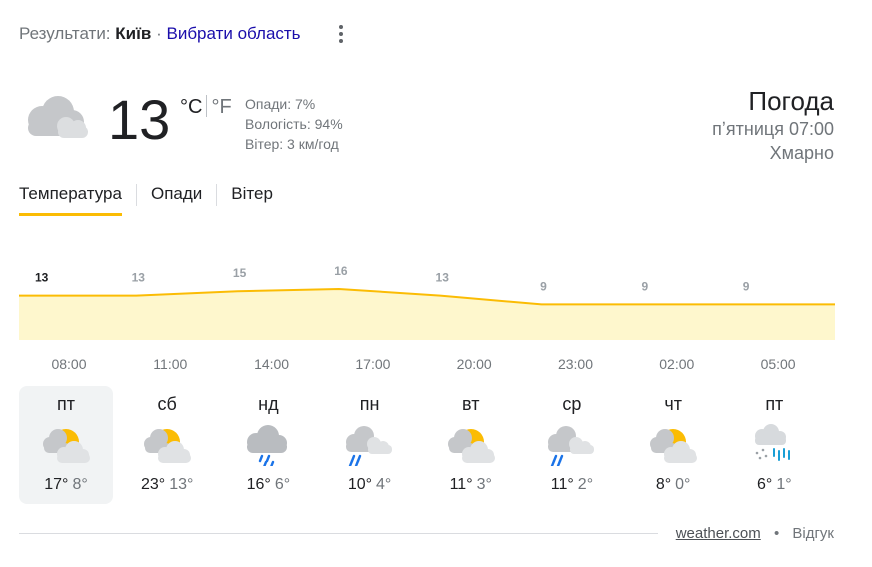 The height and width of the screenshot is (567, 872). I want to click on day-name: сб, so click(167, 404).